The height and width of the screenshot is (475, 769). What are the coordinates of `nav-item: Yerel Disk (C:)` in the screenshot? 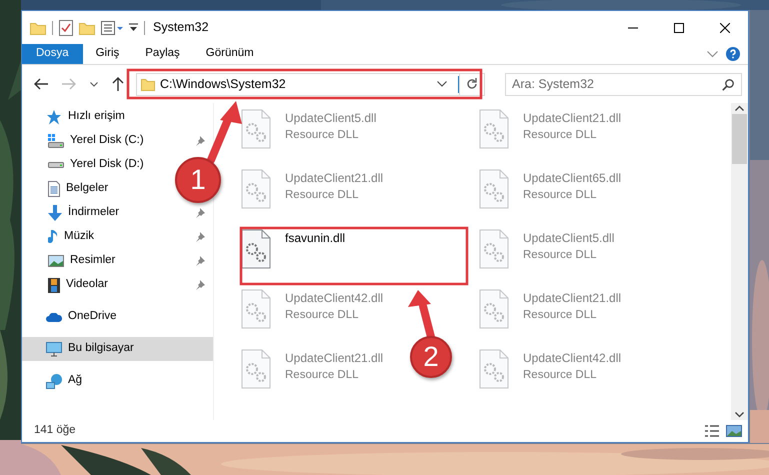 It's located at (85, 141).